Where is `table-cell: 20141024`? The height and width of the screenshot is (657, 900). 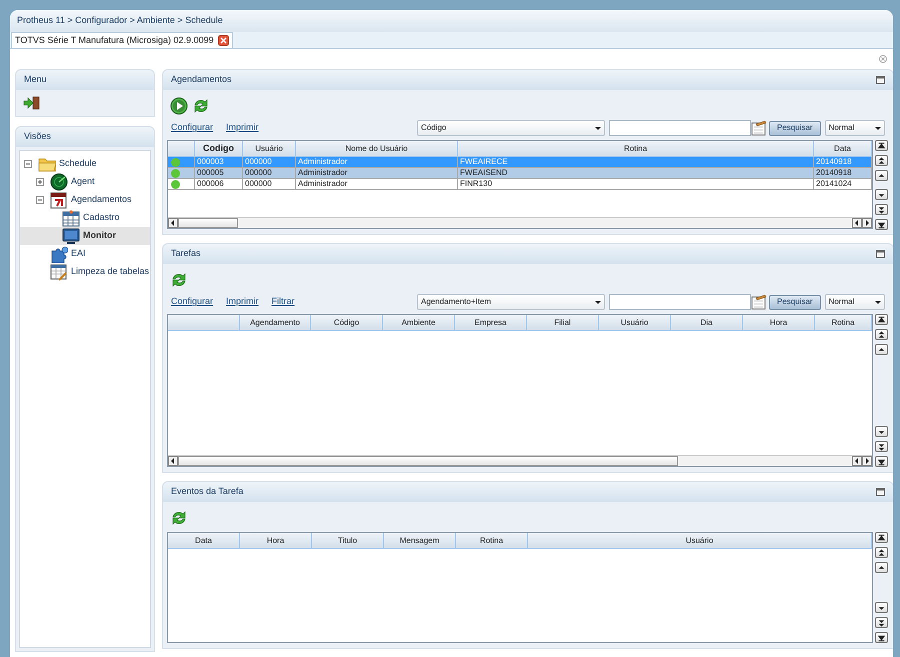
table-cell: 20141024 is located at coordinates (843, 184).